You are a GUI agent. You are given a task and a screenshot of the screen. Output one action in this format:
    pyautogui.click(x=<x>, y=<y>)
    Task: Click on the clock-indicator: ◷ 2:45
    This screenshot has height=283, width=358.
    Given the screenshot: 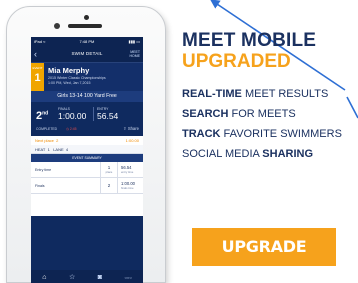 What is the action you would take?
    pyautogui.click(x=71, y=129)
    